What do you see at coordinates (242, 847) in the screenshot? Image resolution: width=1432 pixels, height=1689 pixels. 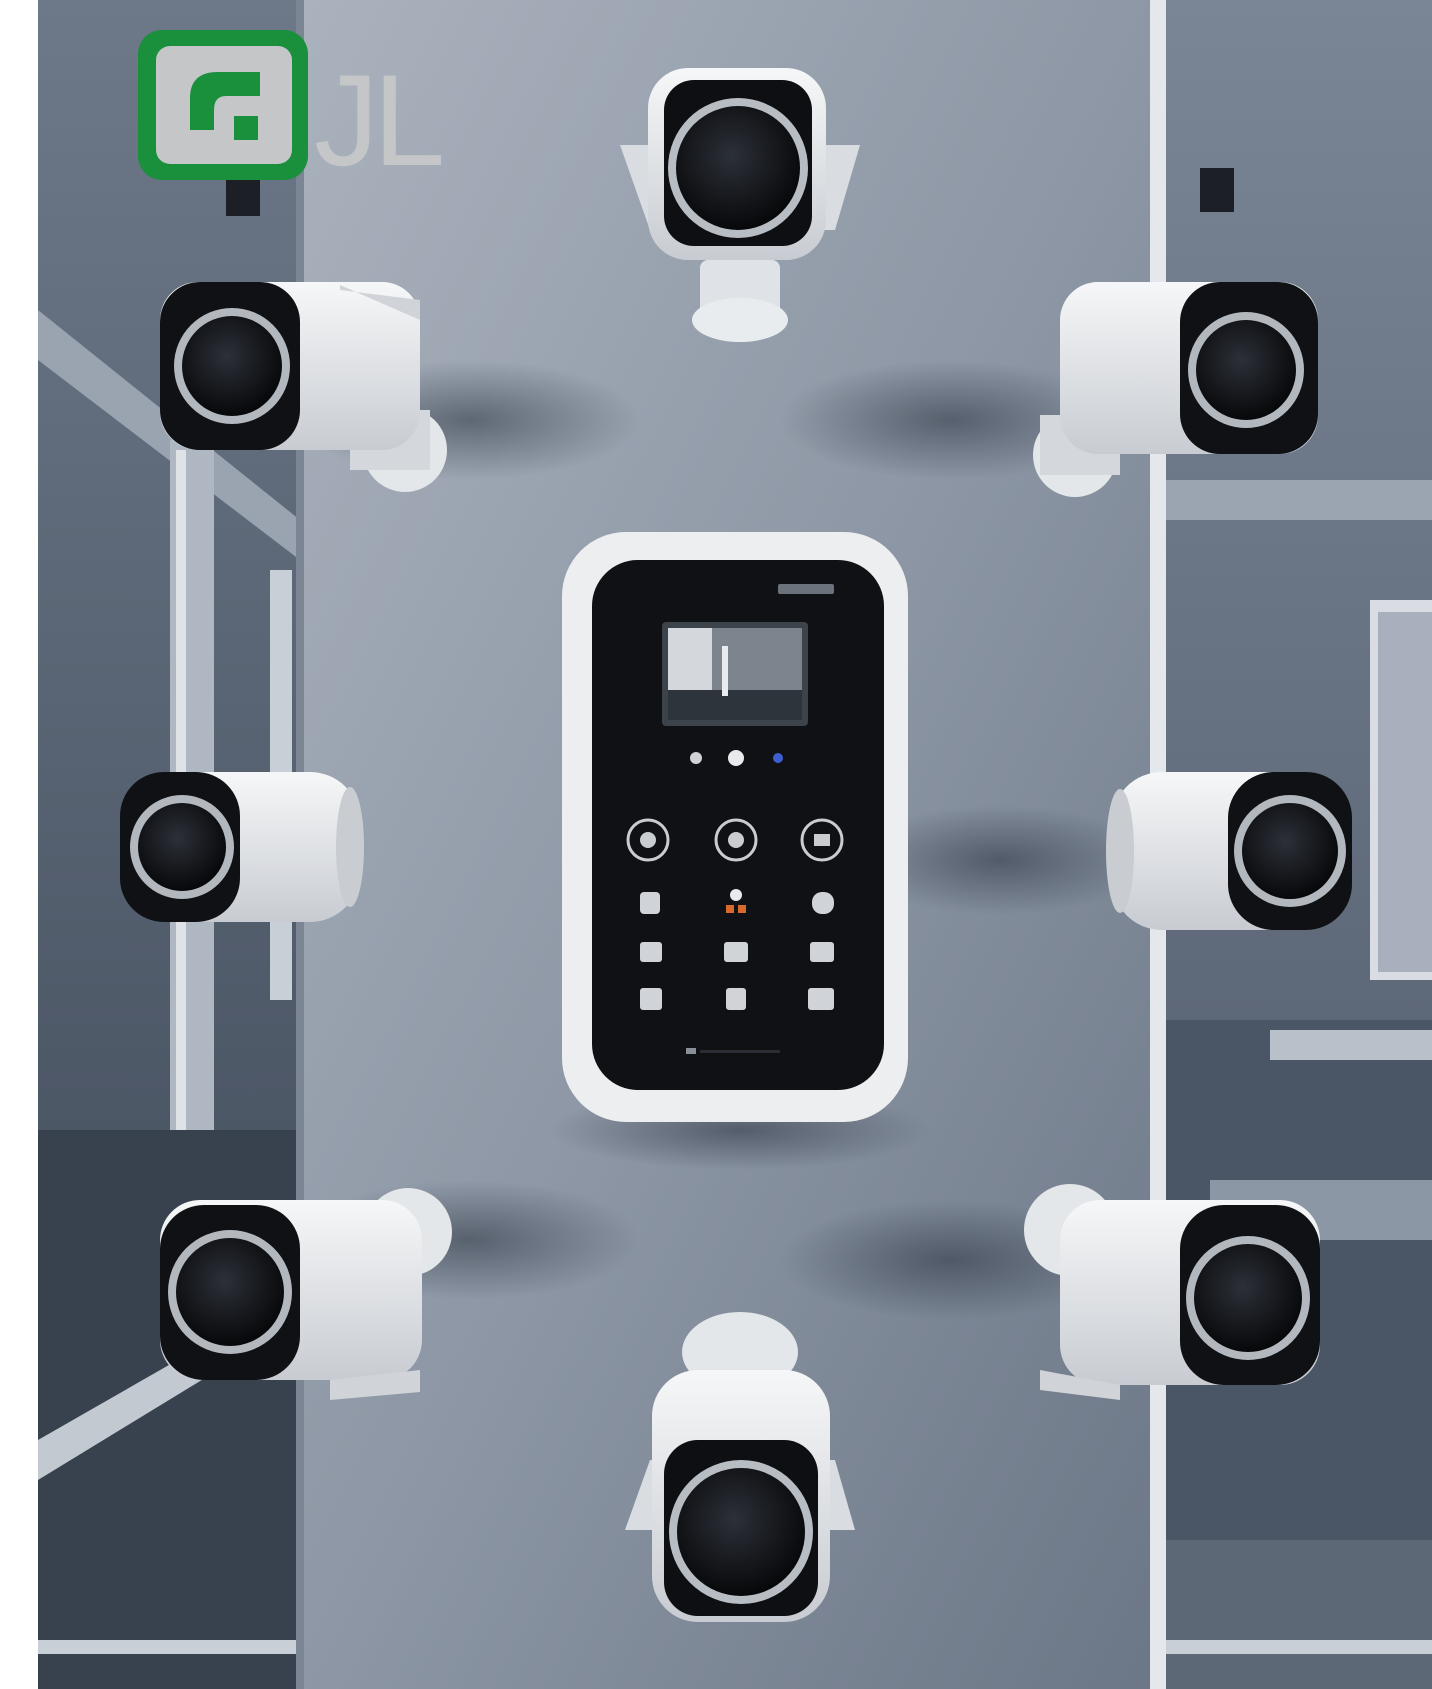 I see `camera-middle-left` at bounding box center [242, 847].